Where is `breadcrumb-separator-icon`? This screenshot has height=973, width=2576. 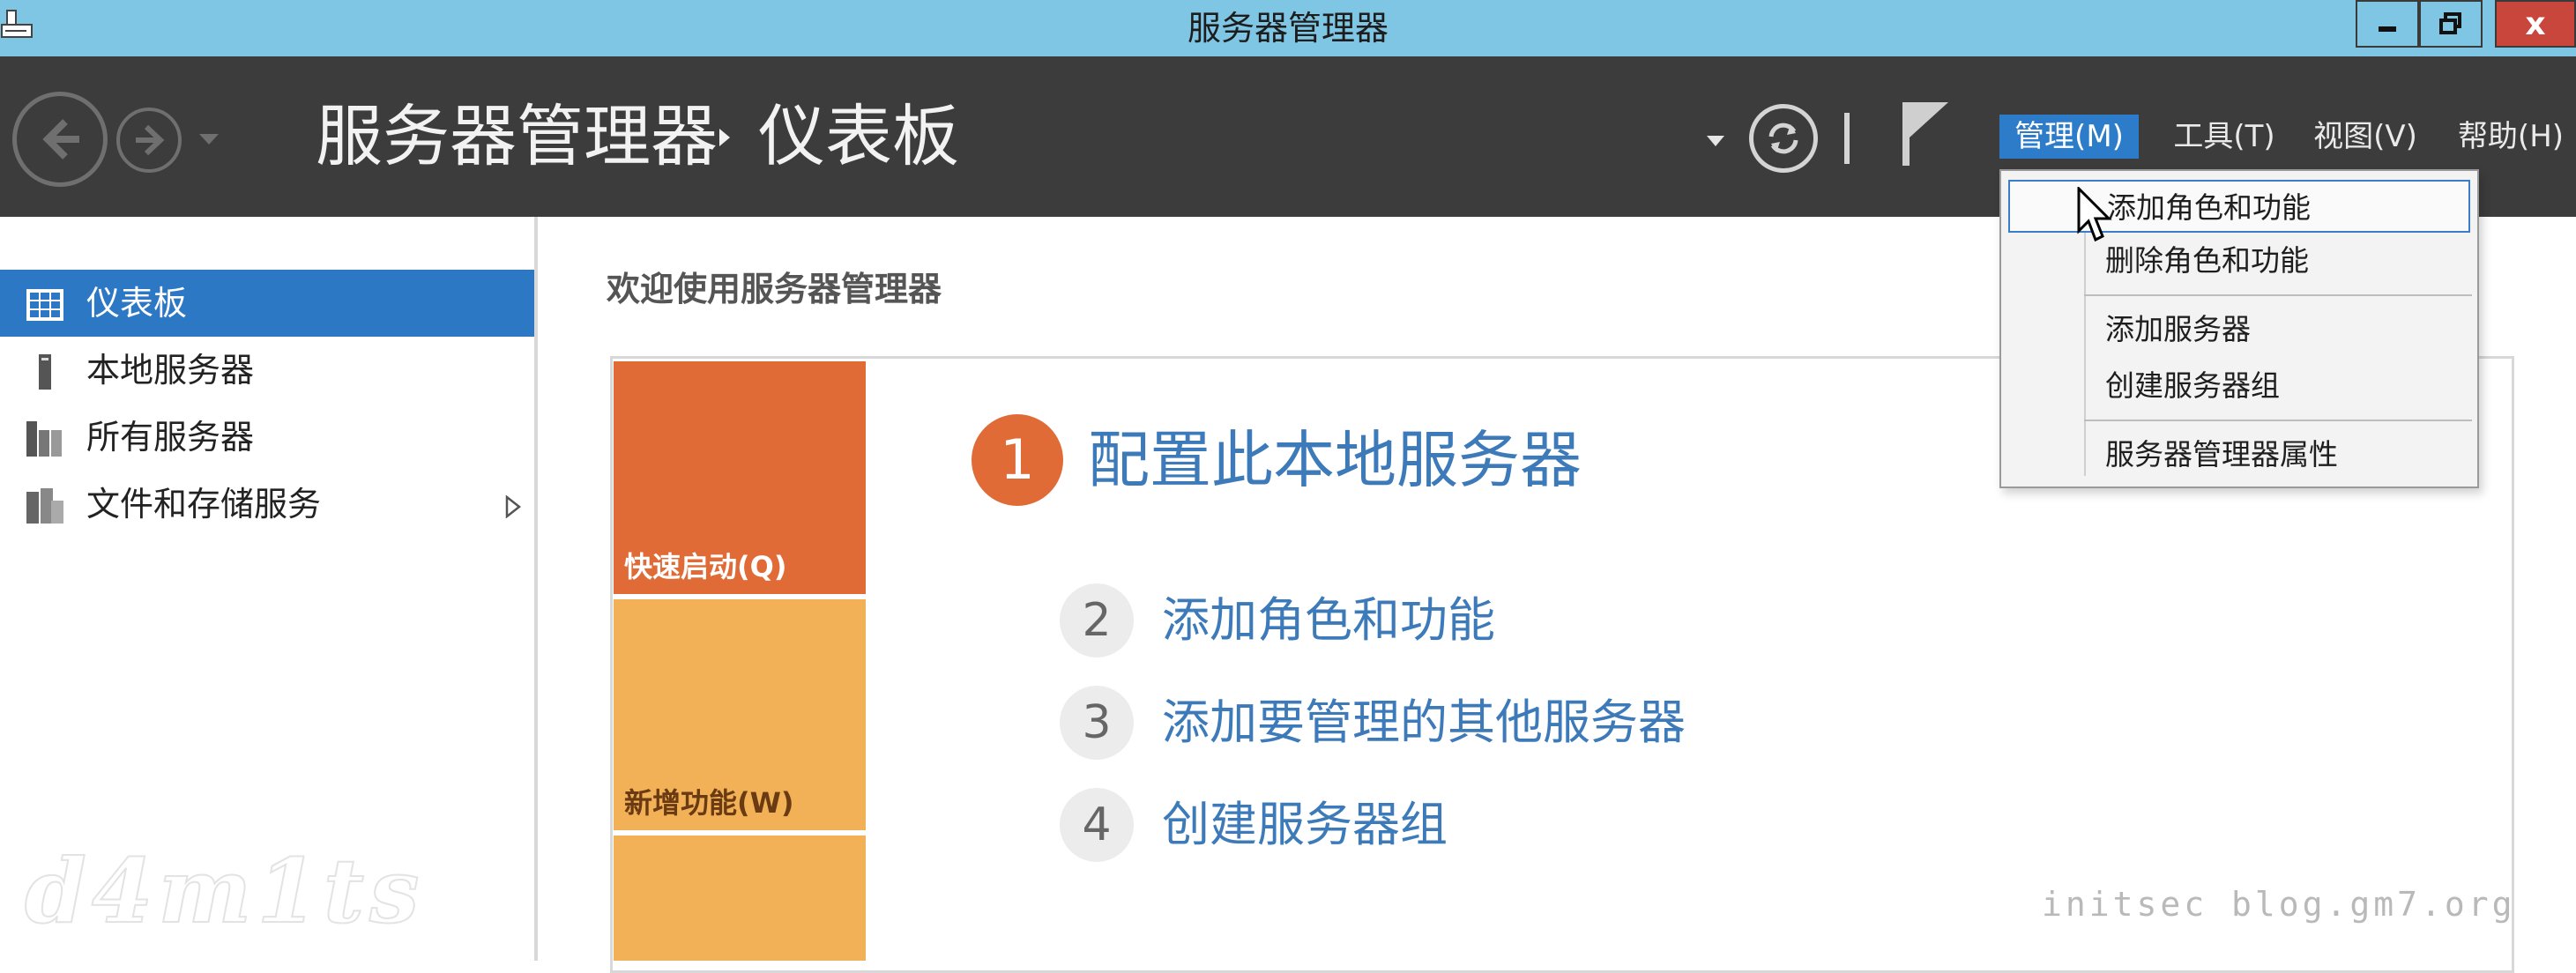 breadcrumb-separator-icon is located at coordinates (724, 137).